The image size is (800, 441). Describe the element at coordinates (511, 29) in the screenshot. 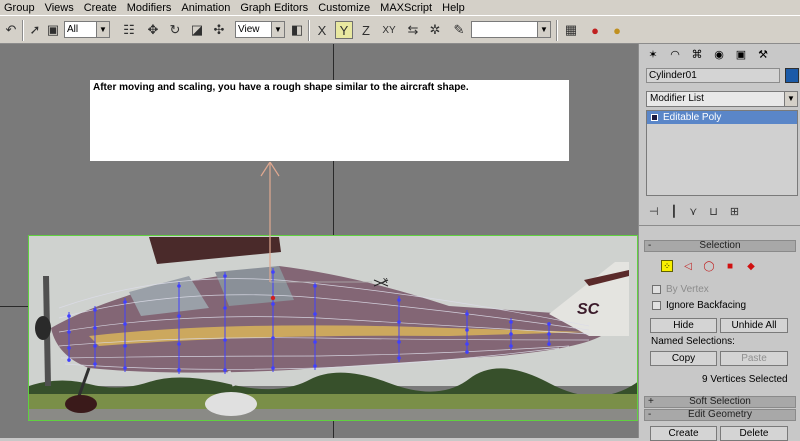

I see `named-selection-dropdown: ▼` at that location.